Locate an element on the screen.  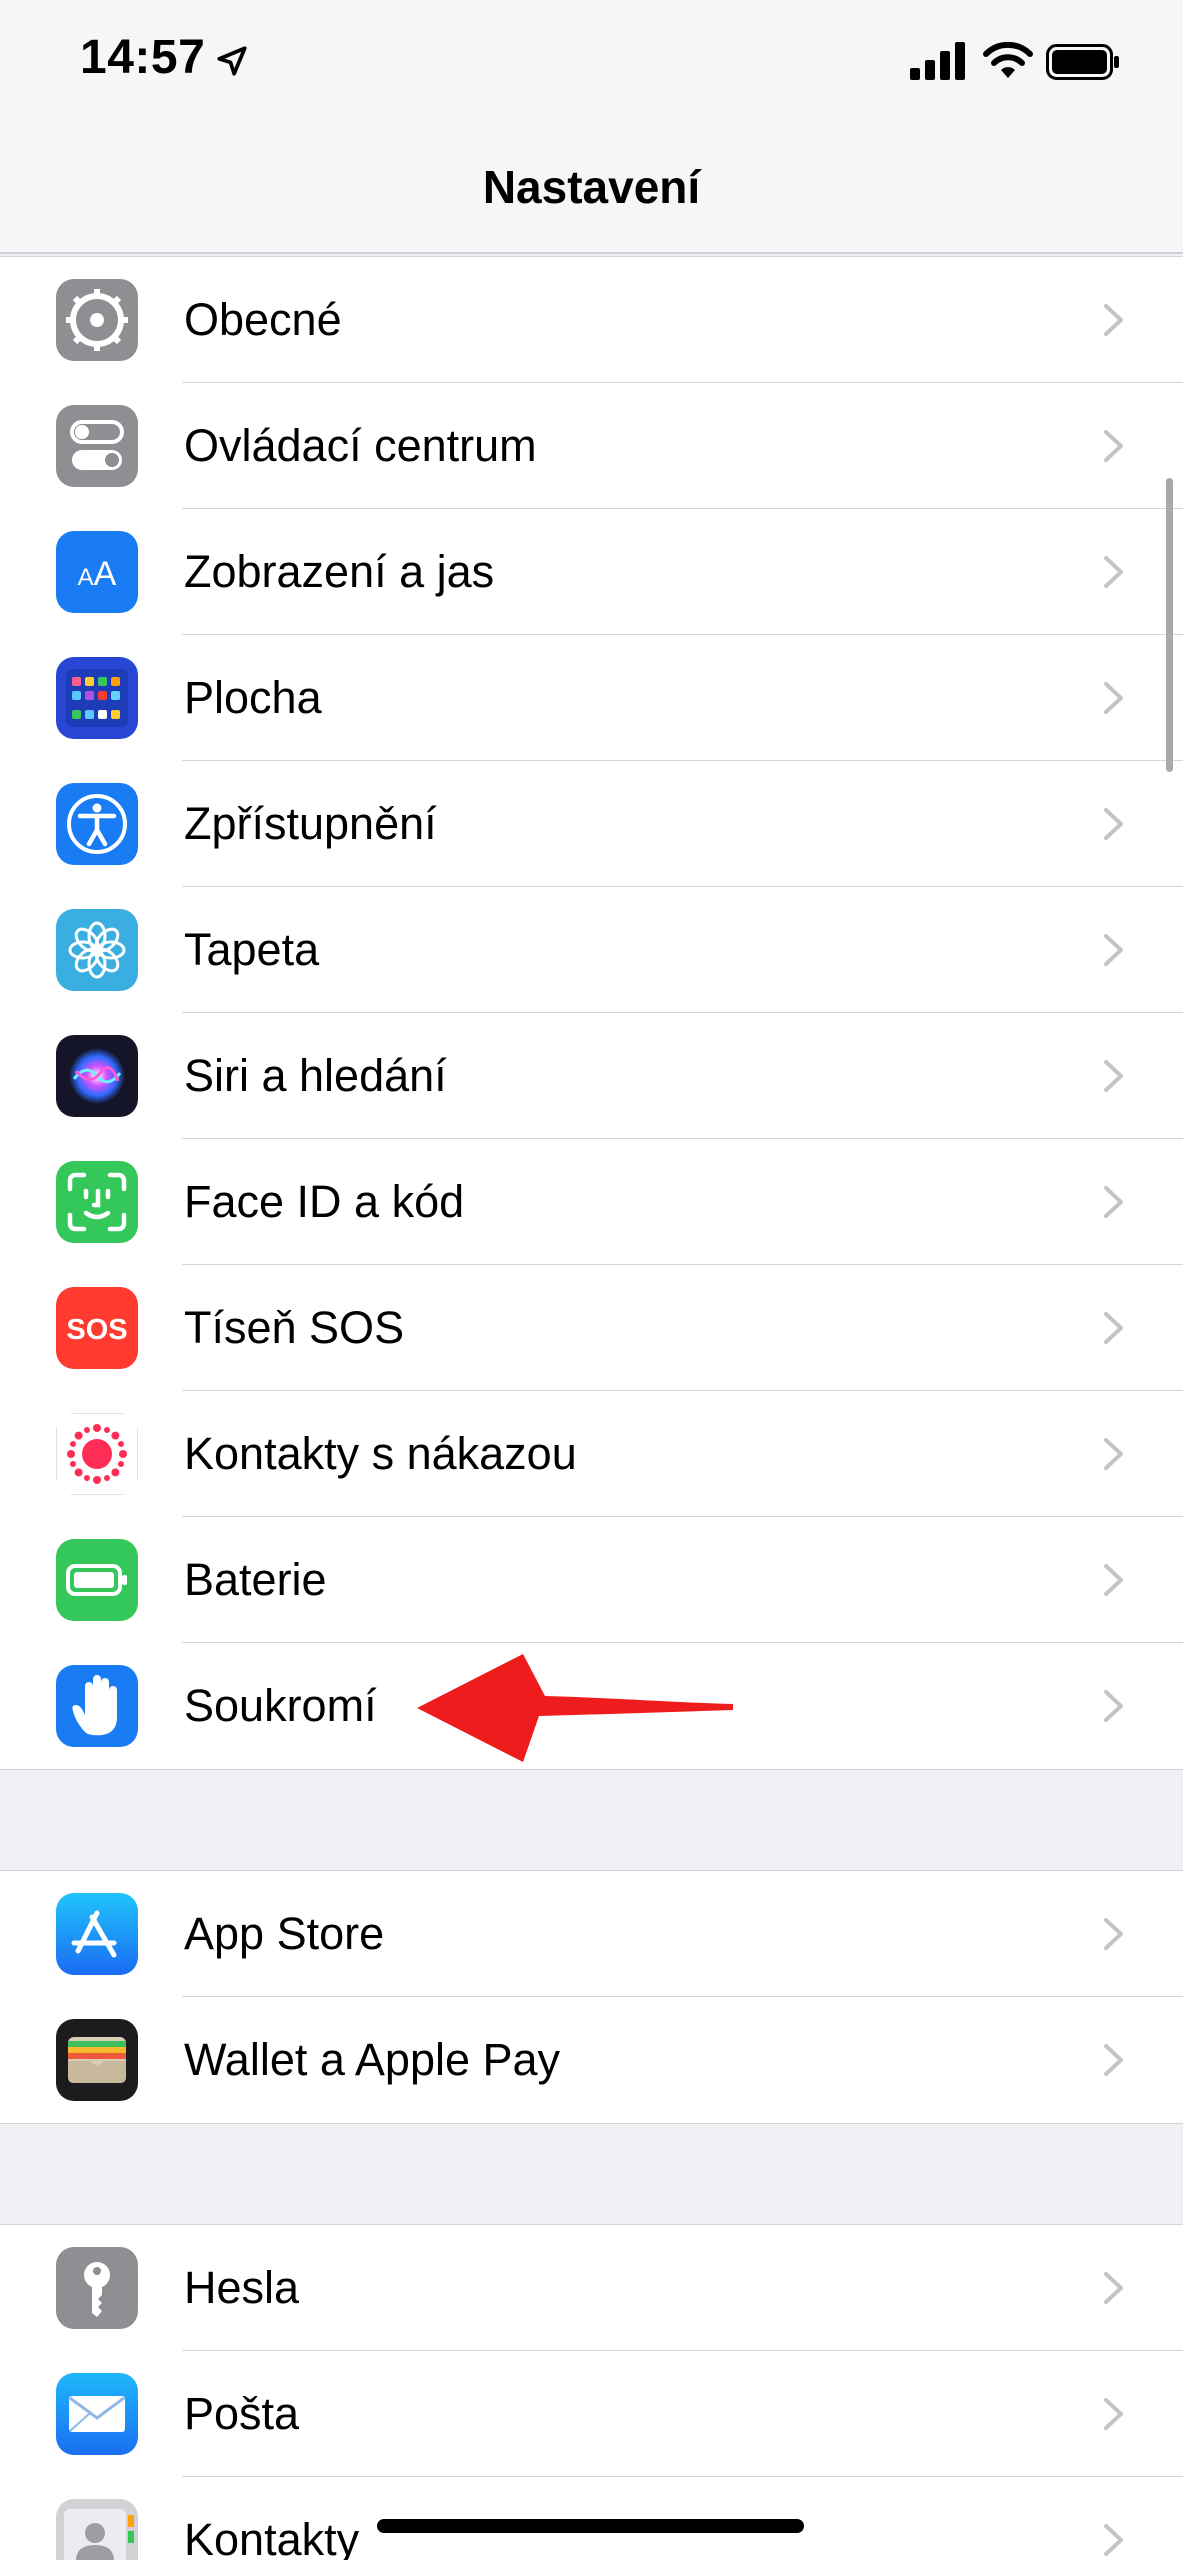
settings-row-label: Zpřístupnění is located at coordinates (310, 823).